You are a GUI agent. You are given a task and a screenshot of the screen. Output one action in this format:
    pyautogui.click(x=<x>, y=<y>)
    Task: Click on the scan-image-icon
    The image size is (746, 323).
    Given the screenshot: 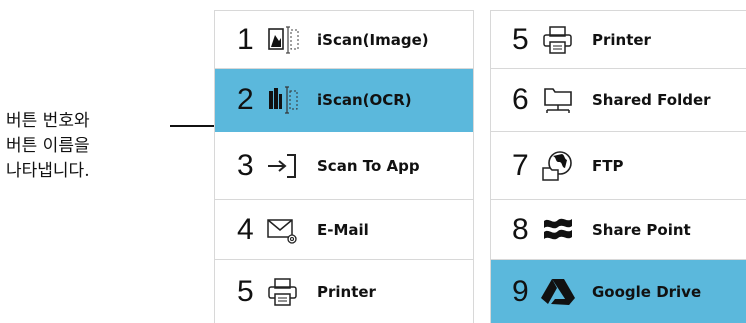 What is the action you would take?
    pyautogui.click(x=283, y=40)
    